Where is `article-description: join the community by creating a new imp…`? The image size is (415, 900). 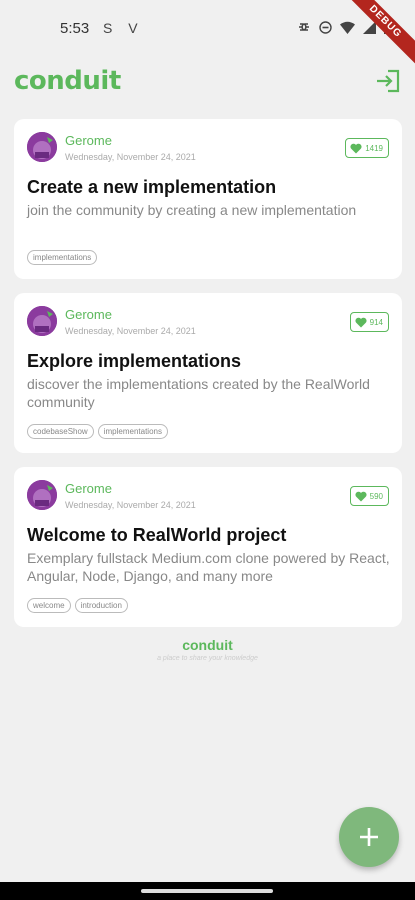
article-description: join the community by creating a new imp… is located at coordinates (192, 210).